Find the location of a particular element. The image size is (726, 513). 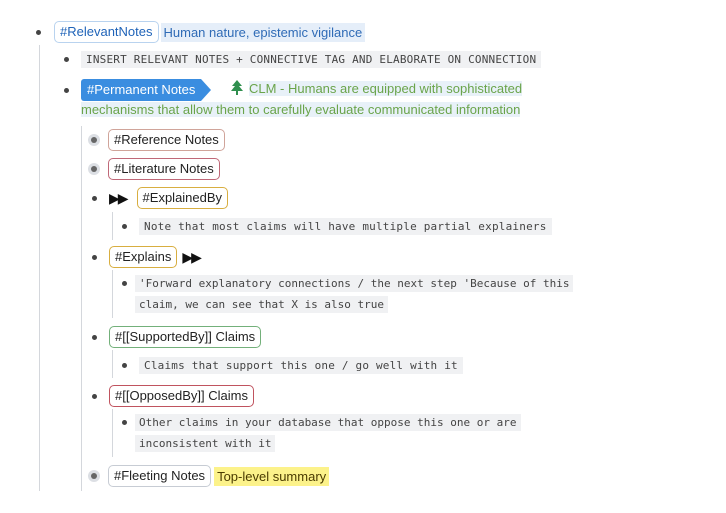

opposed-by-block: #[[OpposedBy]] Claims is located at coordinates (173, 396).